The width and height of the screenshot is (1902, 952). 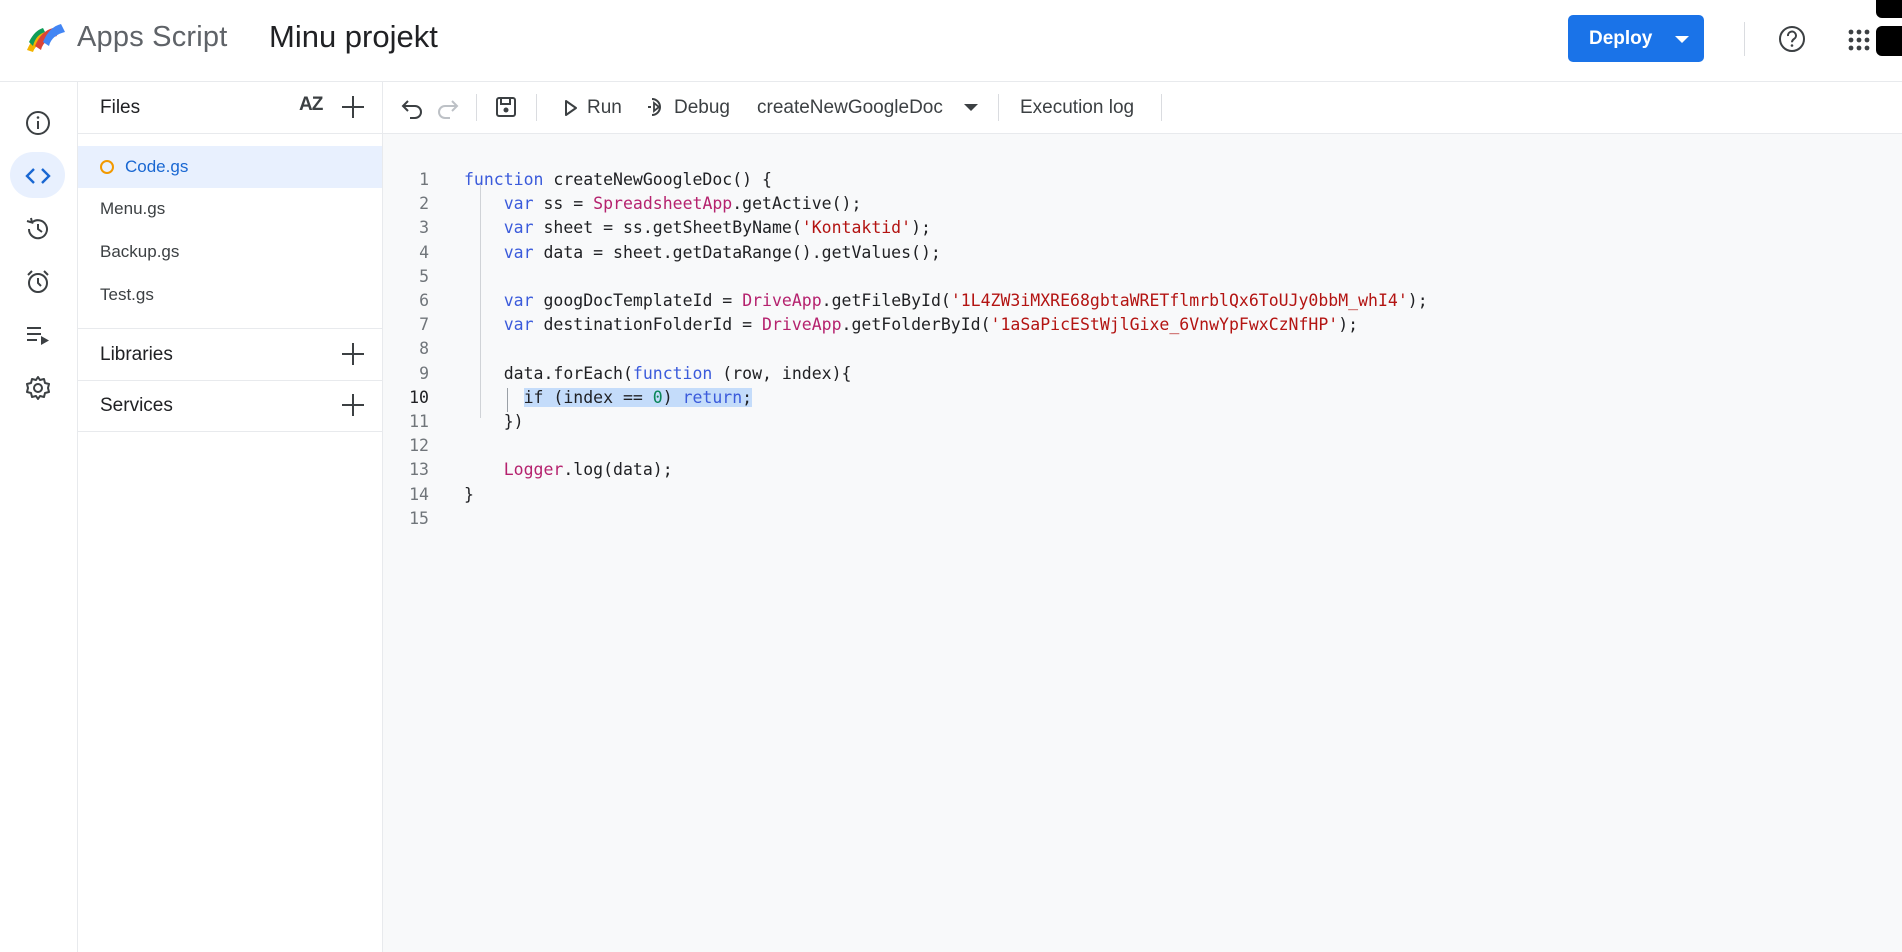 I want to click on code-text: data.forEach(function (row, index){, so click(x=658, y=374).